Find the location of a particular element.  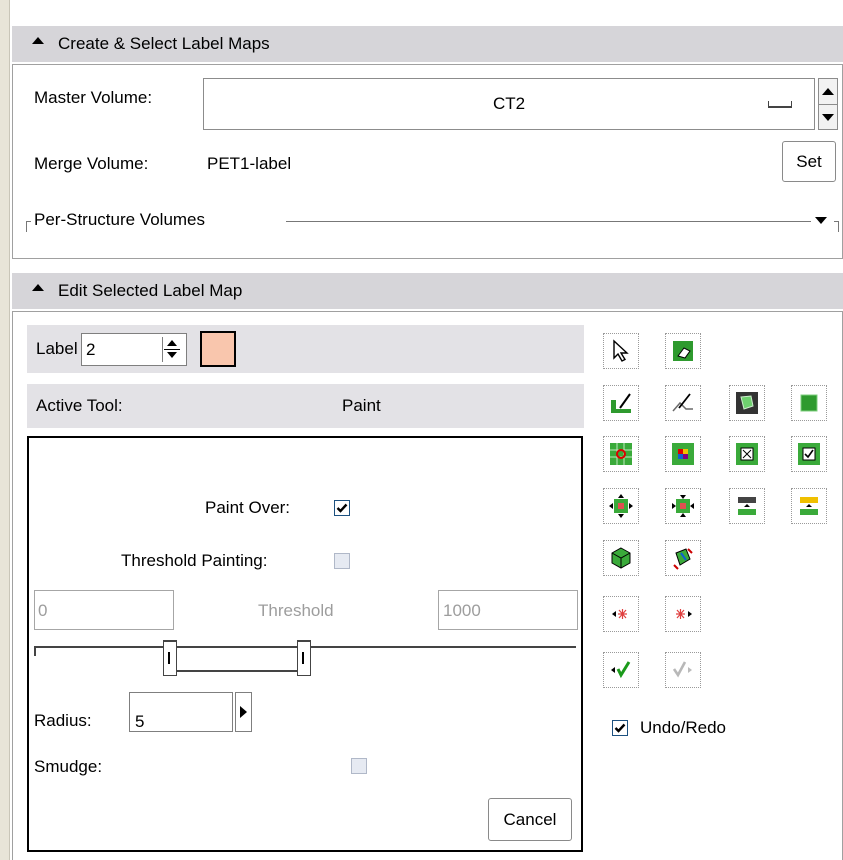

radius-label: Radius: is located at coordinates (63, 720).